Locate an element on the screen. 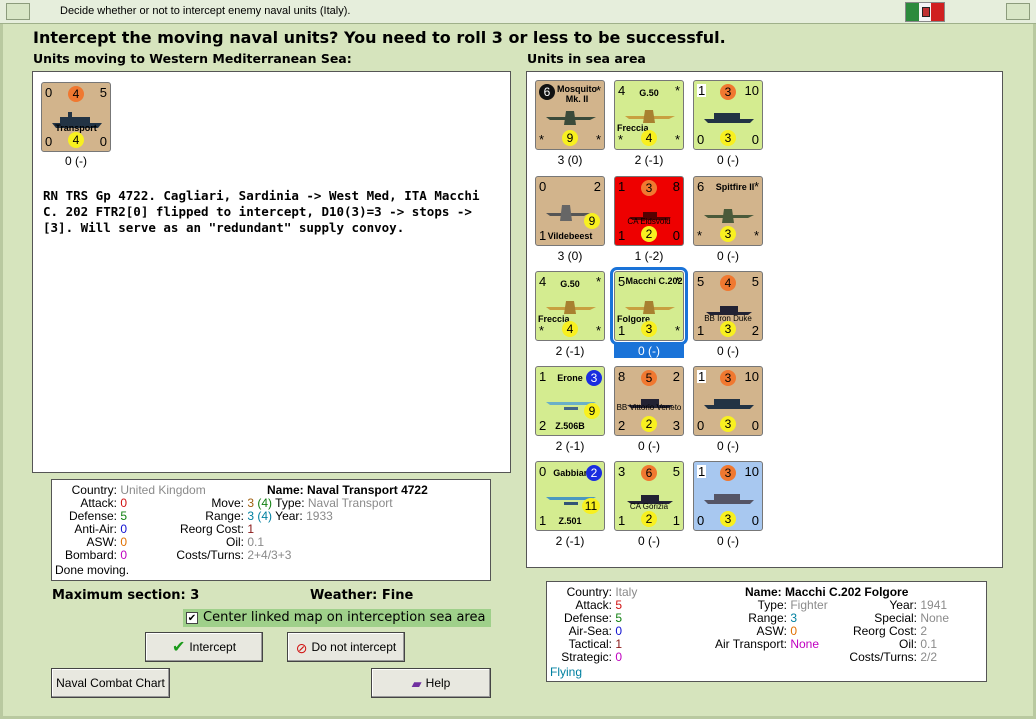 This screenshot has width=1036, height=719. minimize-button is located at coordinates (1018, 11).